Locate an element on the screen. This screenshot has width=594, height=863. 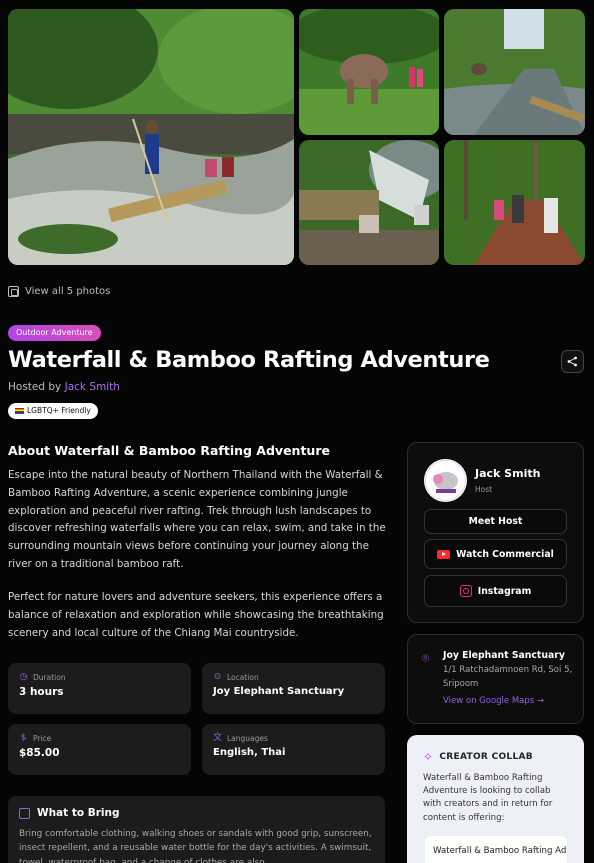
instagram-button: Instagram is located at coordinates (495, 591).